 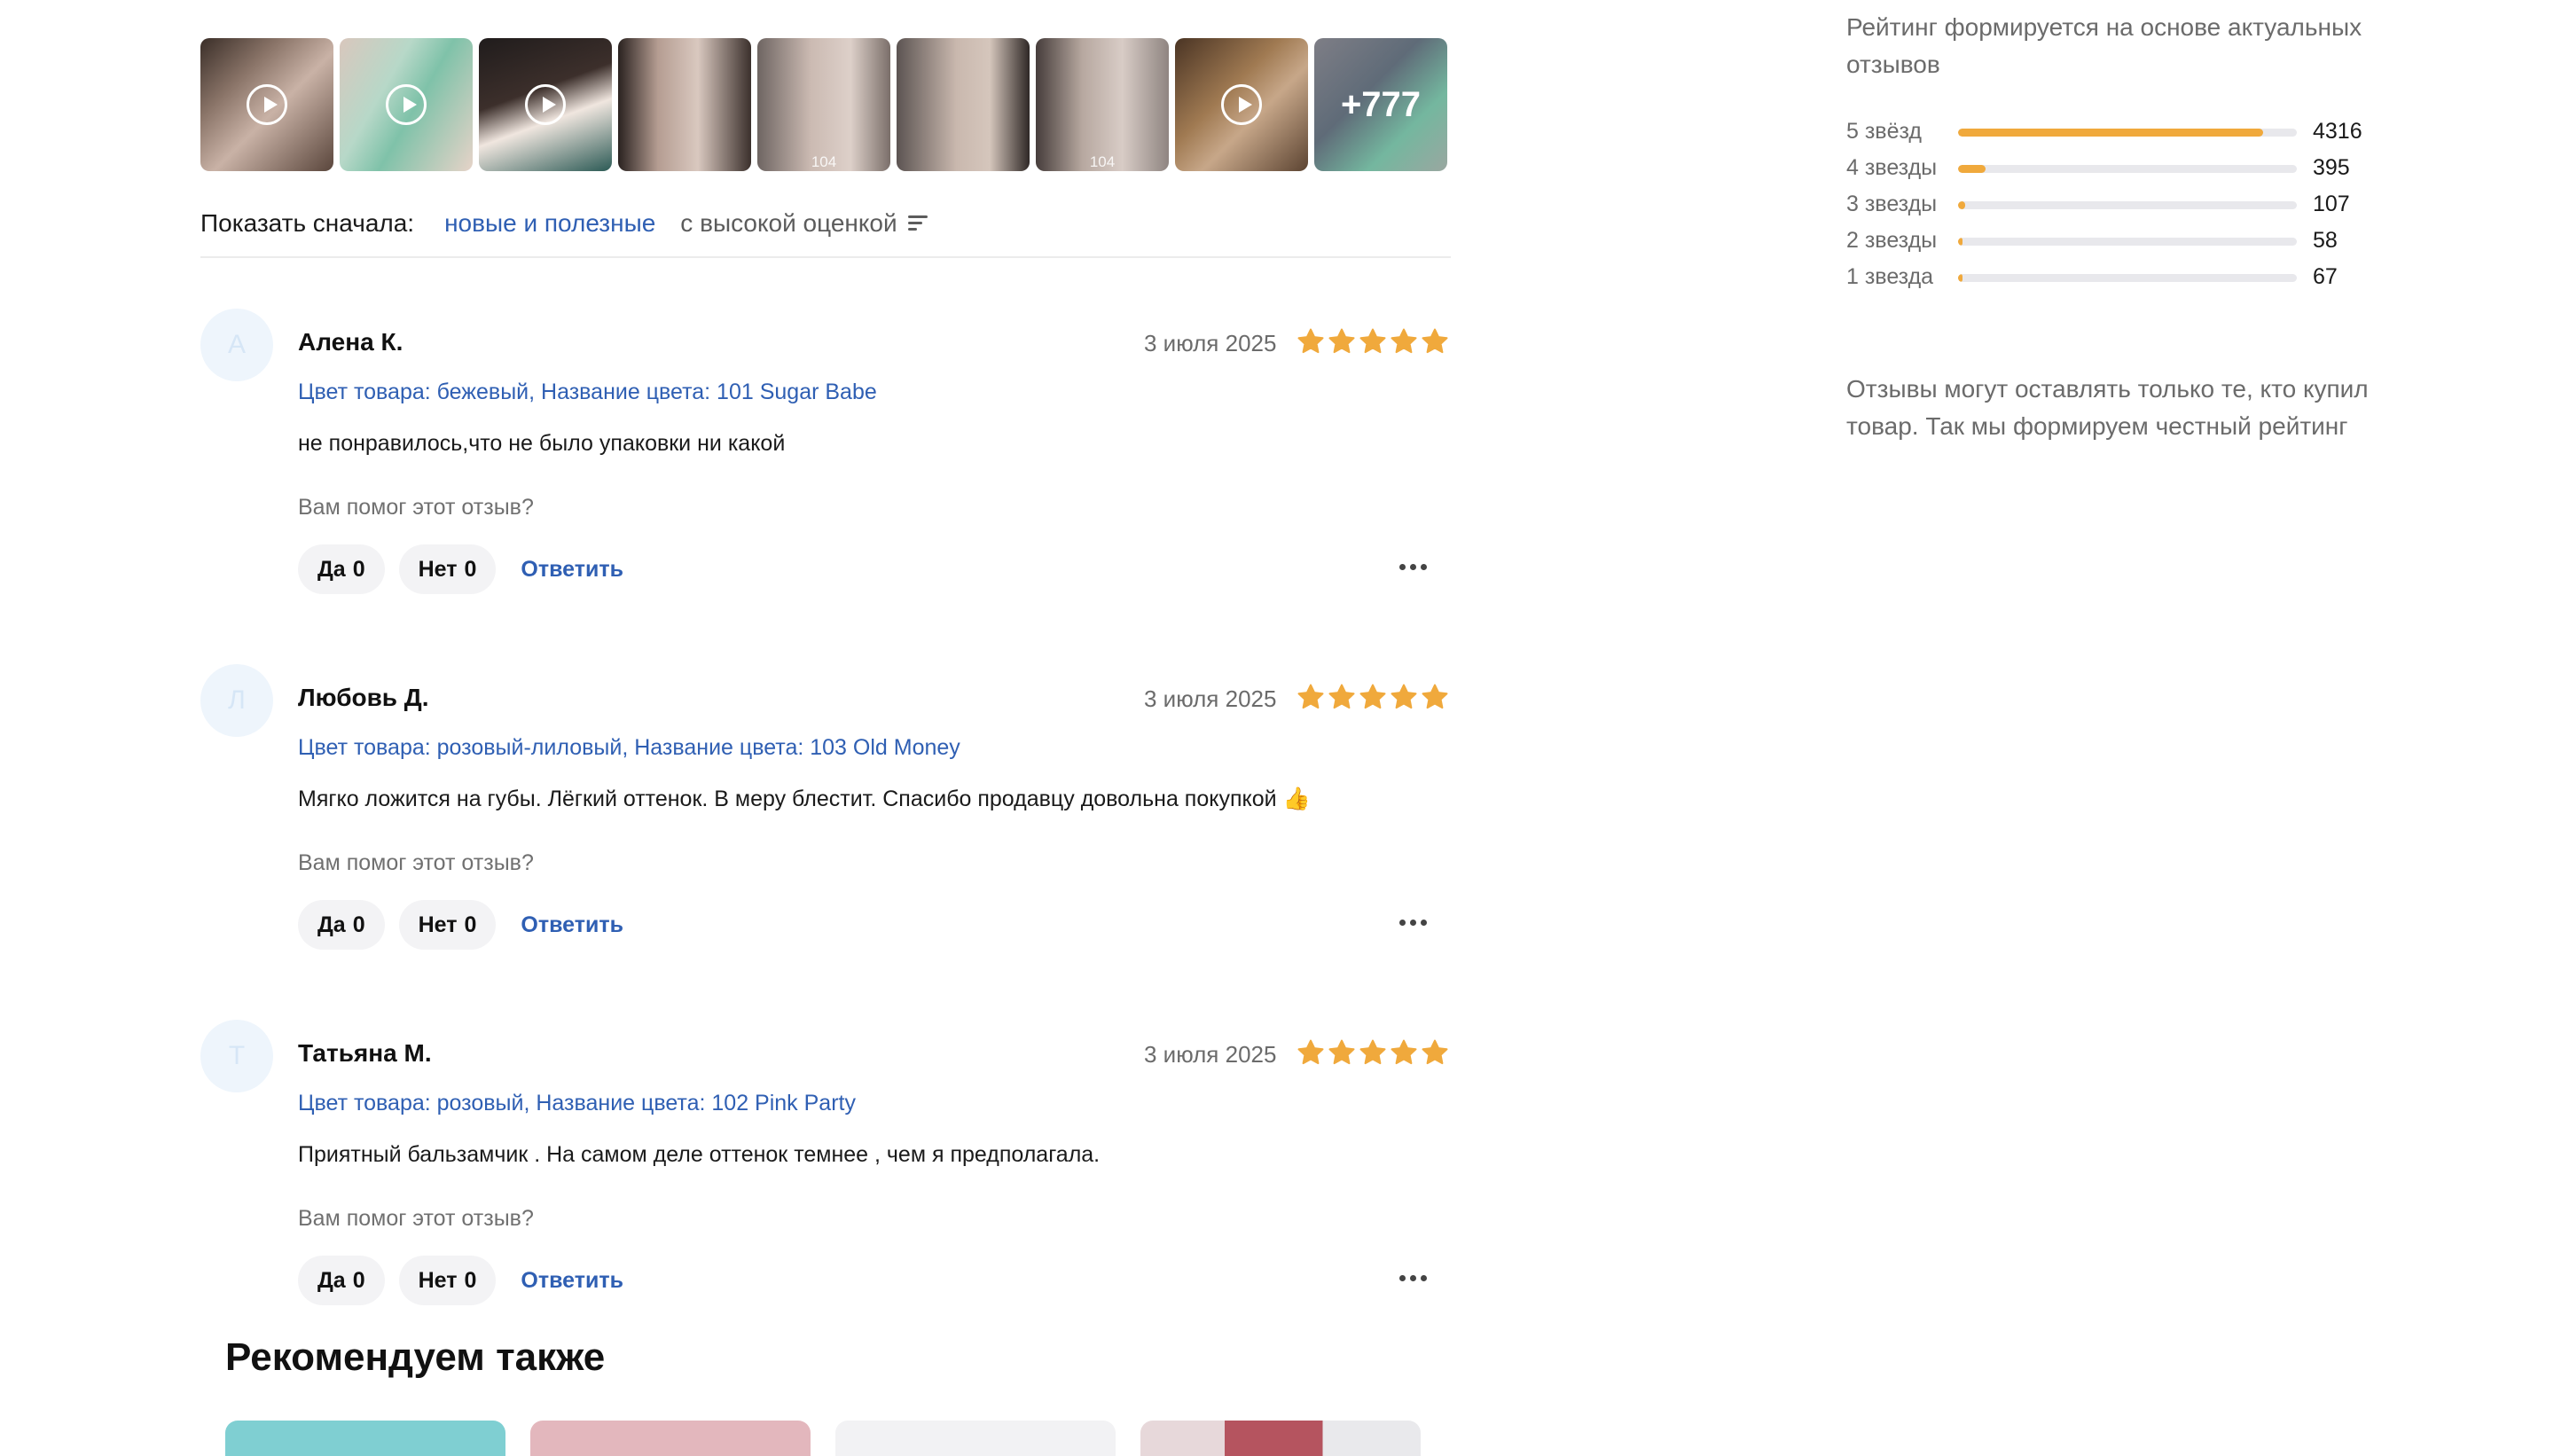 I want to click on rating-row: 2 звезды 58, so click(x=2112, y=242).